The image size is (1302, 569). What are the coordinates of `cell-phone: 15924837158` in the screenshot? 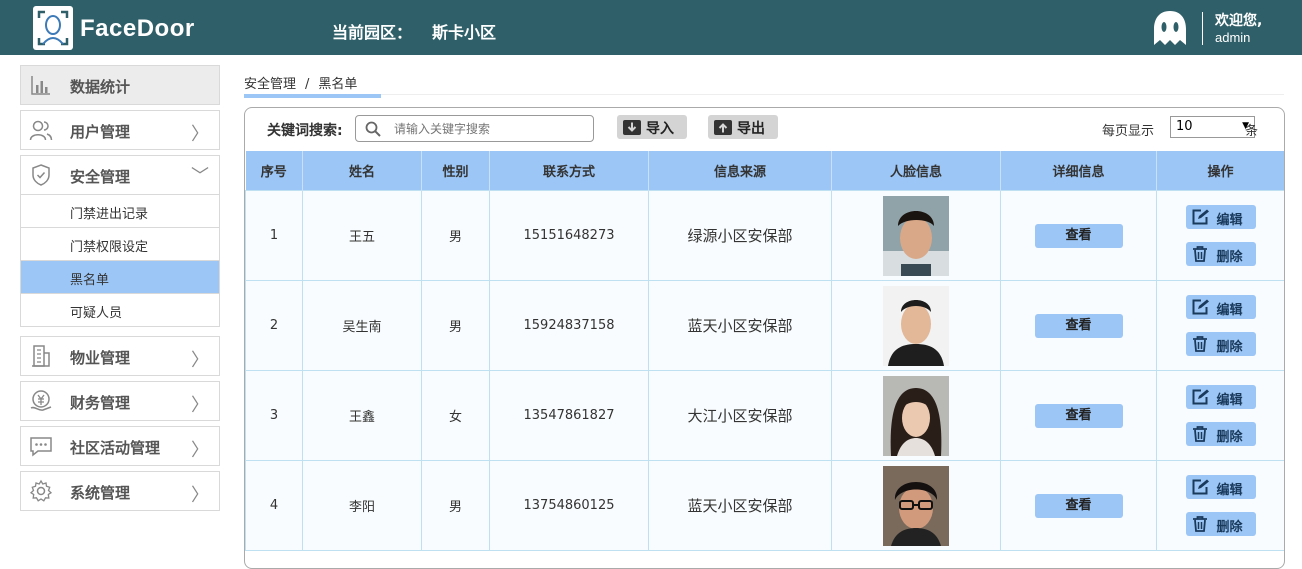 It's located at (569, 325).